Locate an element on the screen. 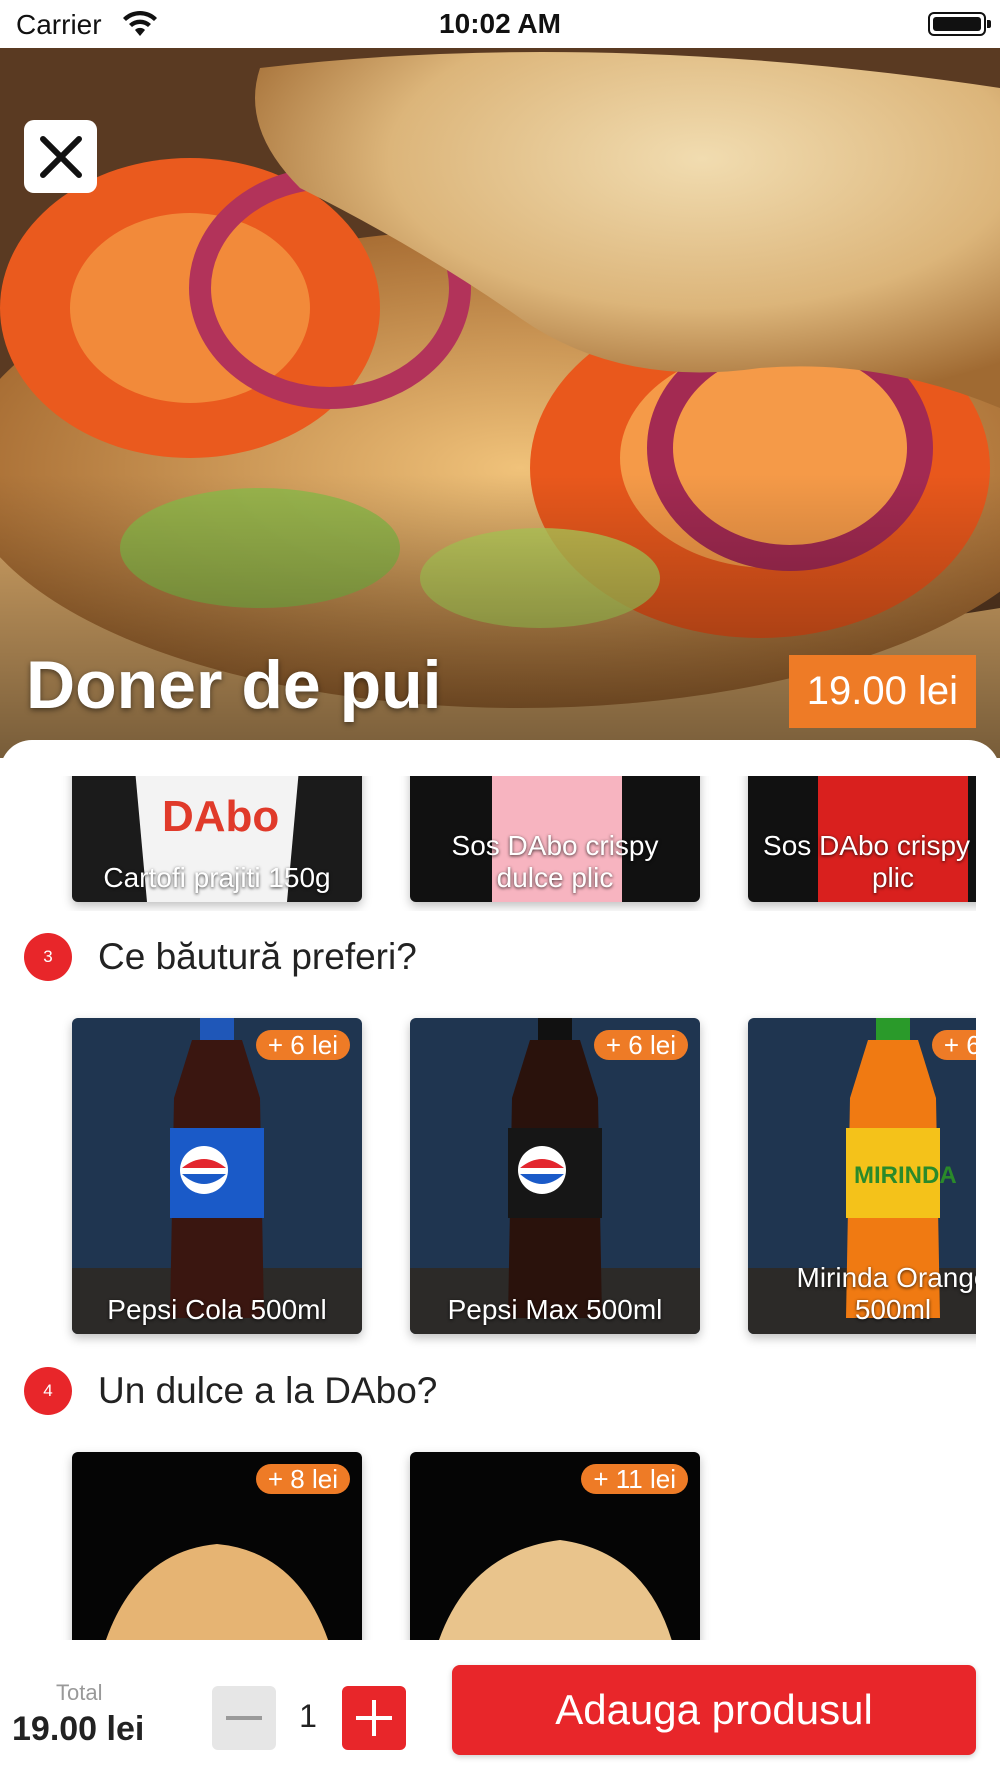  dessert-card: + 8 lei is located at coordinates (217, 1546).